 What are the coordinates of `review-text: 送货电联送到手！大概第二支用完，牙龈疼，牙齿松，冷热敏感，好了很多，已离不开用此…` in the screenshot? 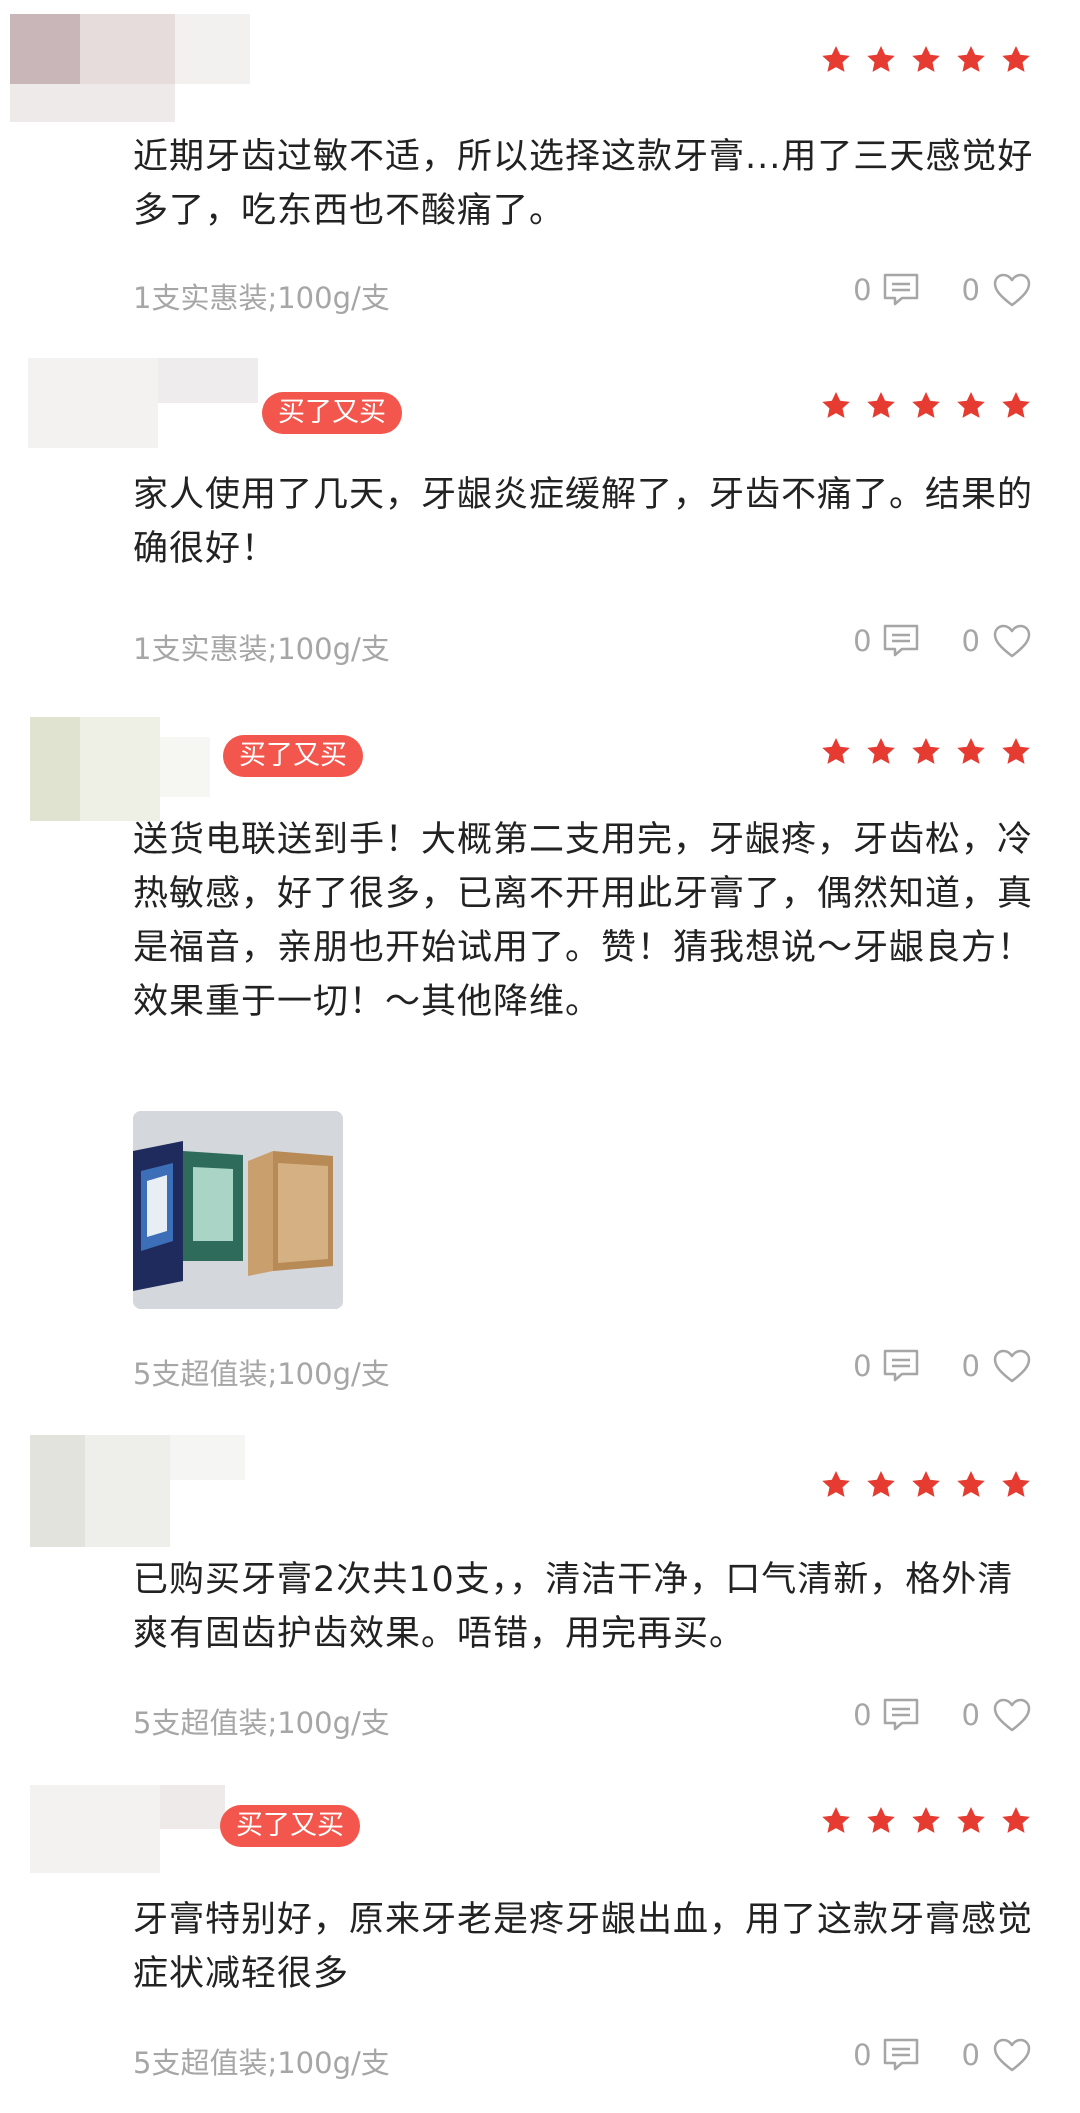 It's located at (588, 921).